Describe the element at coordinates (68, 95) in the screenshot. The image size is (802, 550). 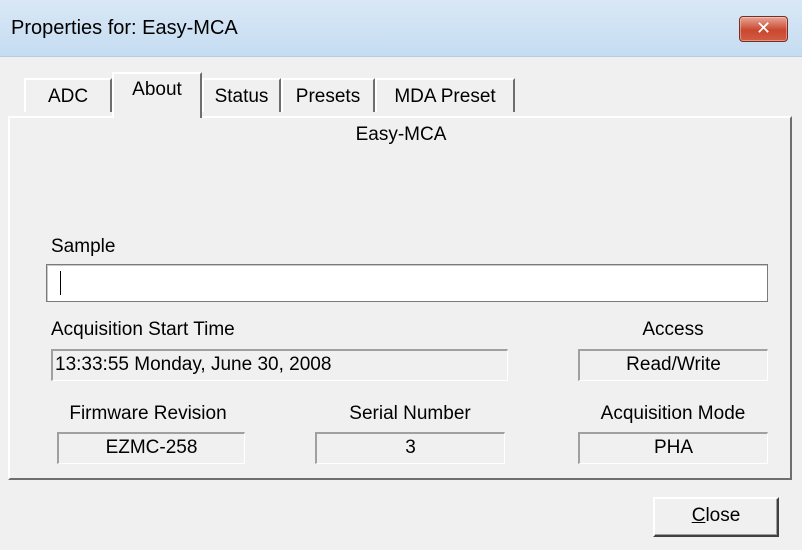
I see `tab-adc: ADC` at that location.